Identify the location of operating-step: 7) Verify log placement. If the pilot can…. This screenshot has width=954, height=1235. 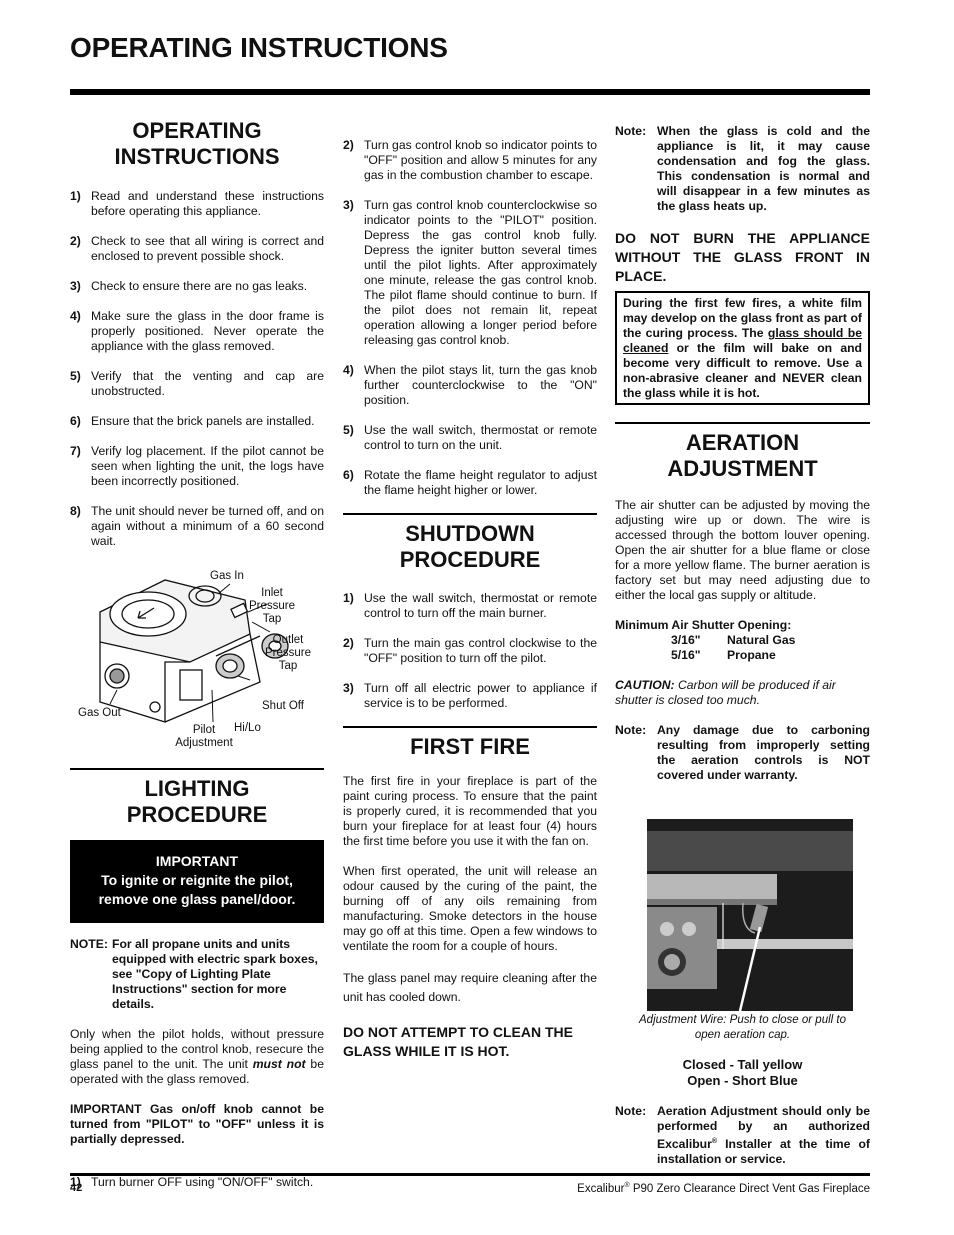
(197, 466).